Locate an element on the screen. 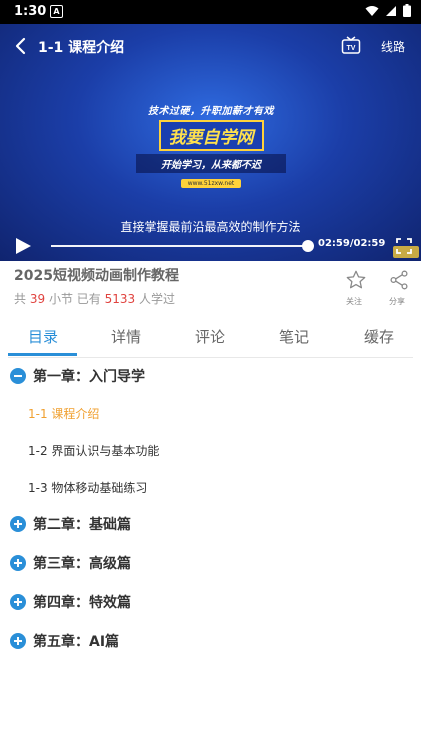 This screenshot has width=421, height=748. share-icon is located at coordinates (399, 280).